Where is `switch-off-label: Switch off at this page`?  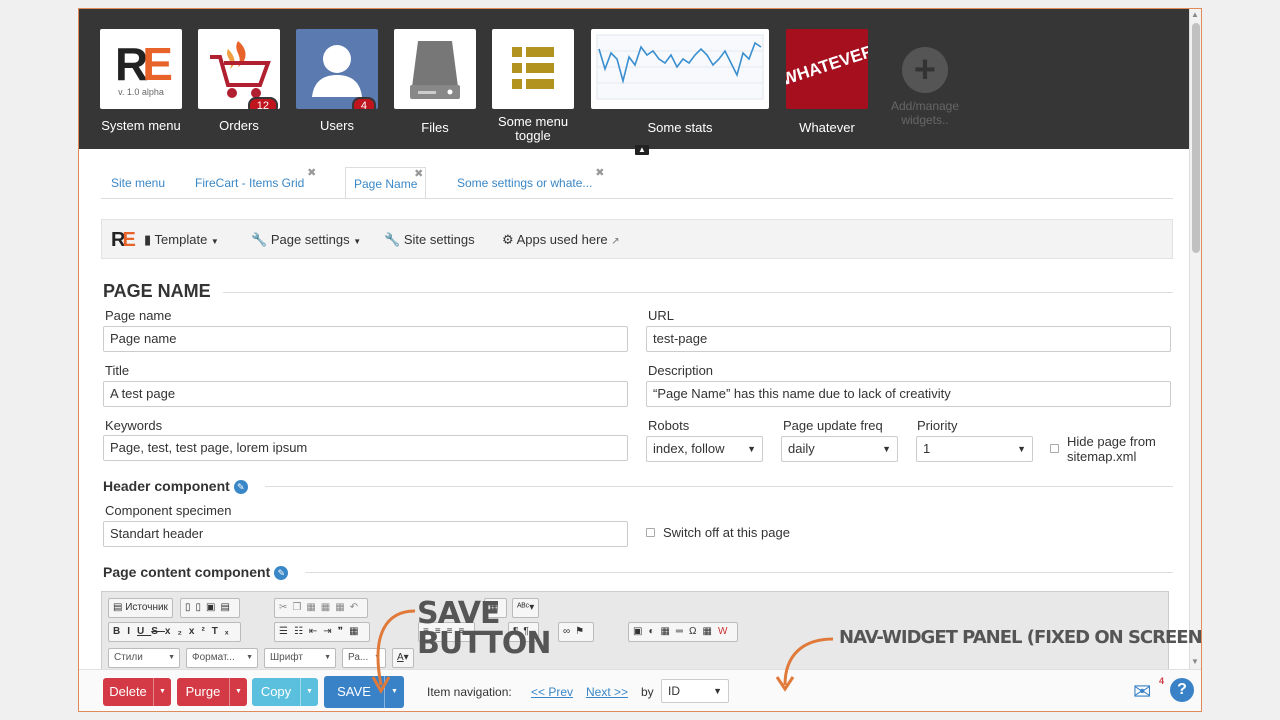 switch-off-label: Switch off at this page is located at coordinates (726, 532).